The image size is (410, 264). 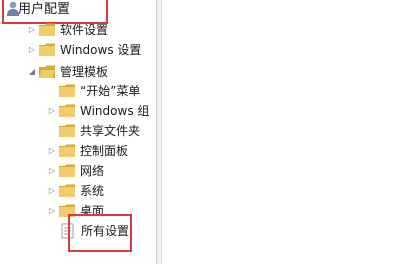 I want to click on tree-node-label: 共享文件夹, so click(x=110, y=131).